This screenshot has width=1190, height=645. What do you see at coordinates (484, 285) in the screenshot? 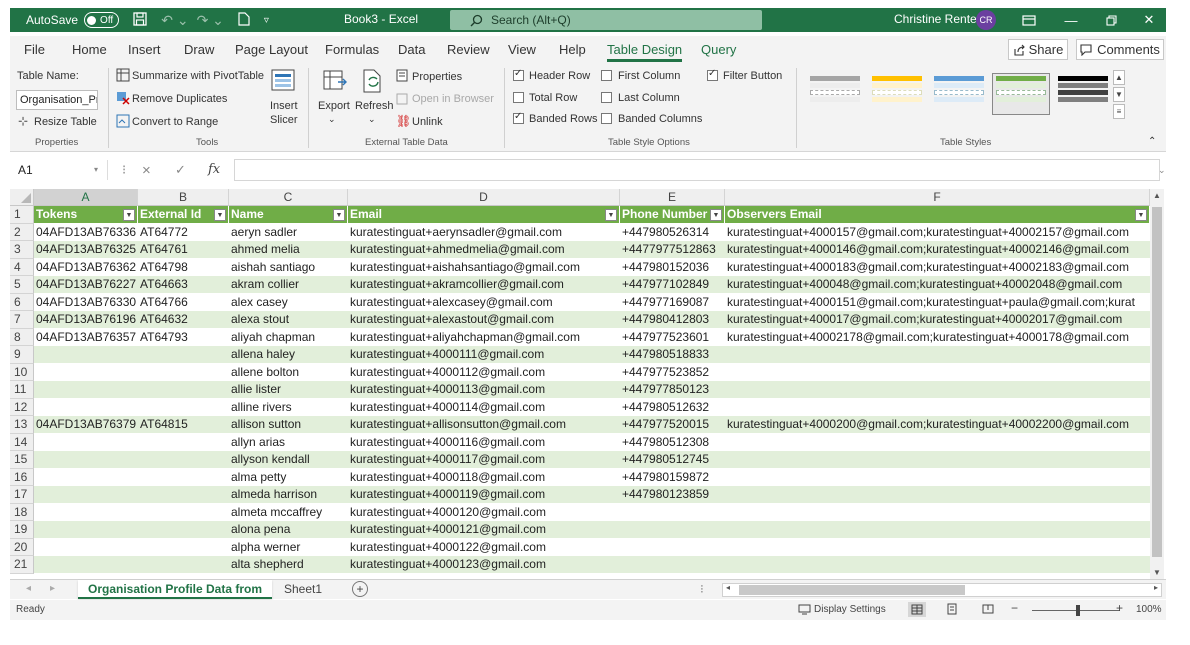
I see `cell-email: kuratestinguat+akramcollier@gmail.com` at bounding box center [484, 285].